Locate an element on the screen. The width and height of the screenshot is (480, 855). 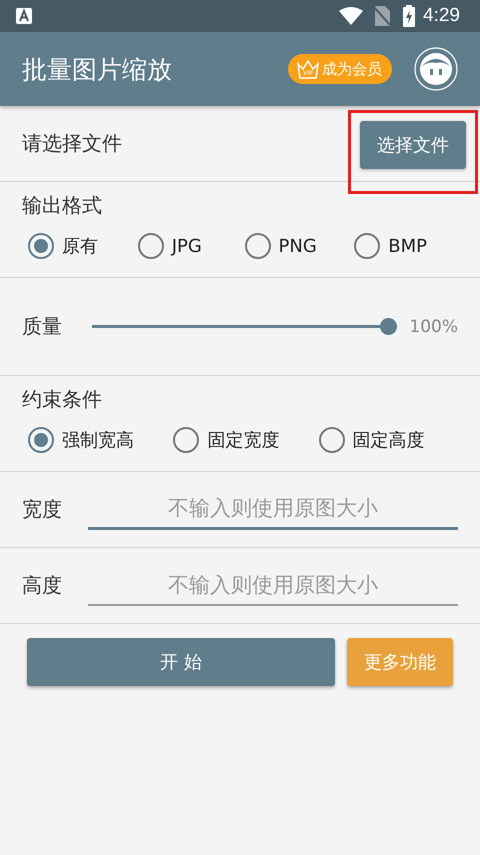
no-sim-icon is located at coordinates (382, 16).